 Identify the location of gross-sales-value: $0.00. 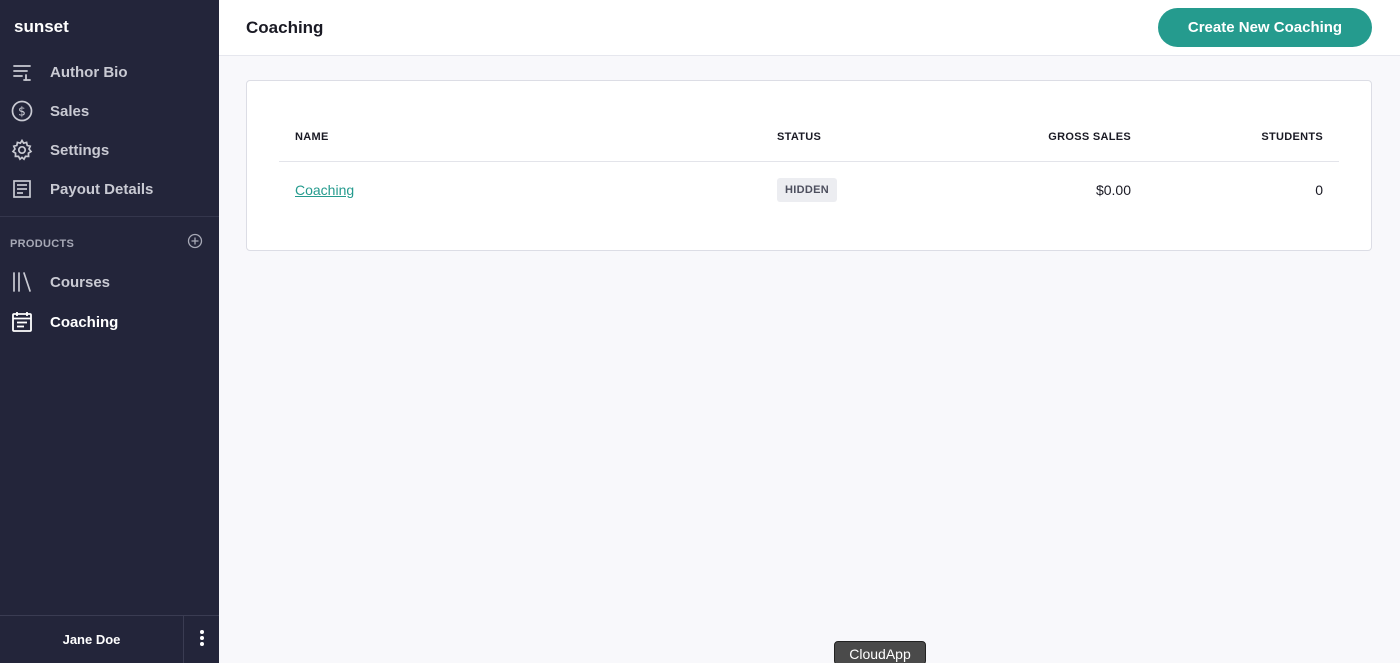
(1113, 190).